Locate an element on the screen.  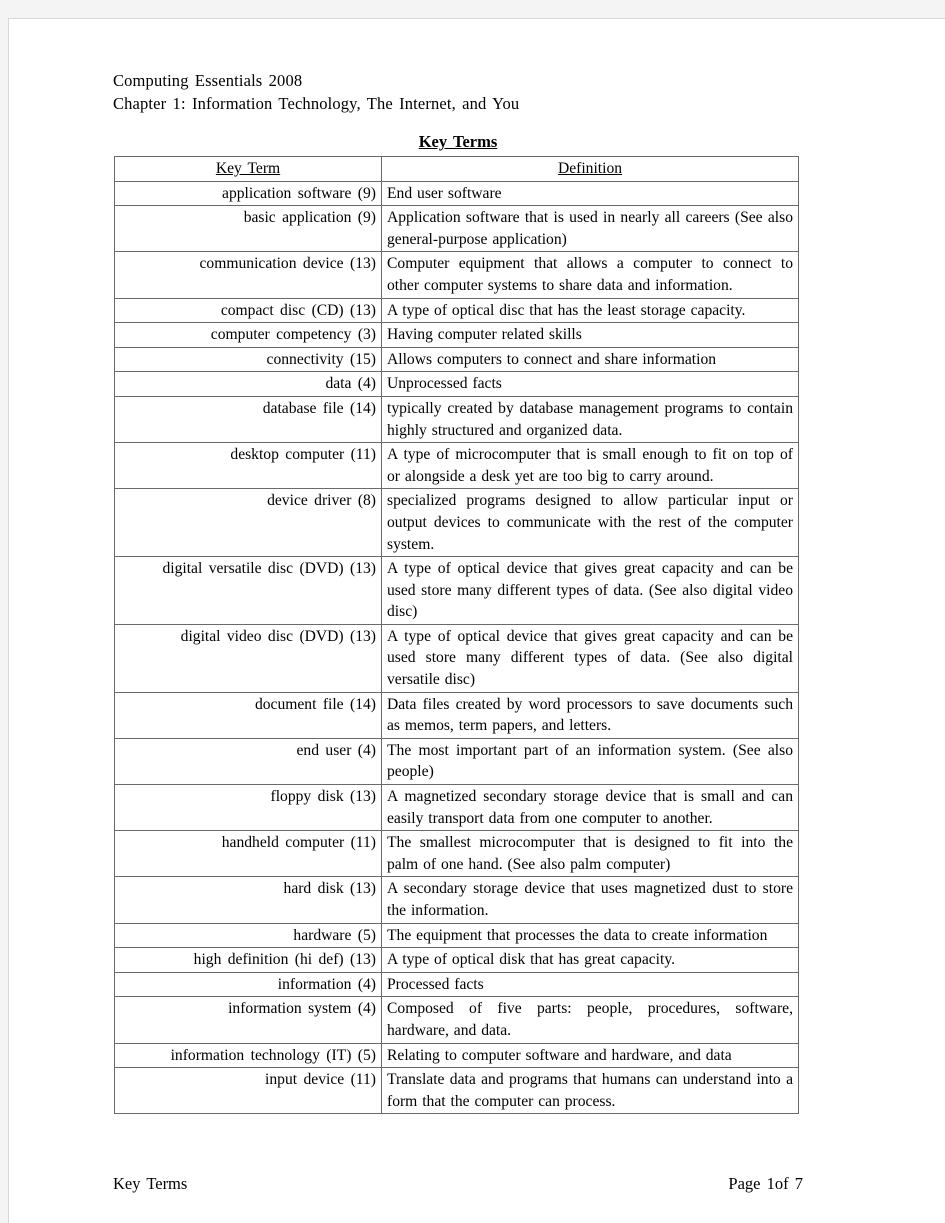
table-title-text: Key Terms is located at coordinates (458, 141).